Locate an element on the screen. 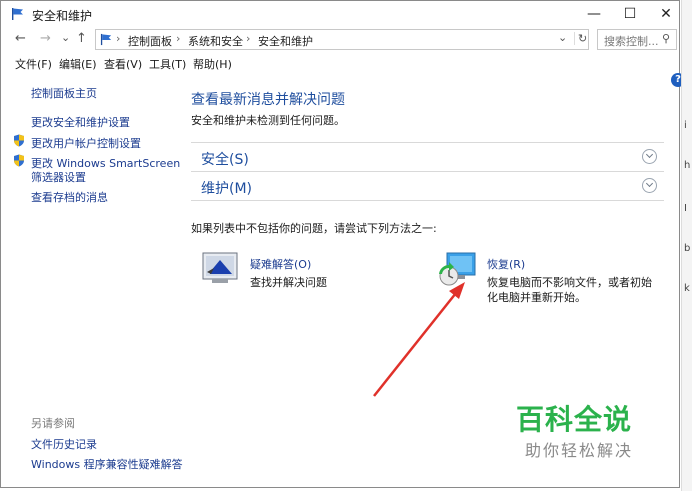  strip-glyph: b is located at coordinates (687, 248).